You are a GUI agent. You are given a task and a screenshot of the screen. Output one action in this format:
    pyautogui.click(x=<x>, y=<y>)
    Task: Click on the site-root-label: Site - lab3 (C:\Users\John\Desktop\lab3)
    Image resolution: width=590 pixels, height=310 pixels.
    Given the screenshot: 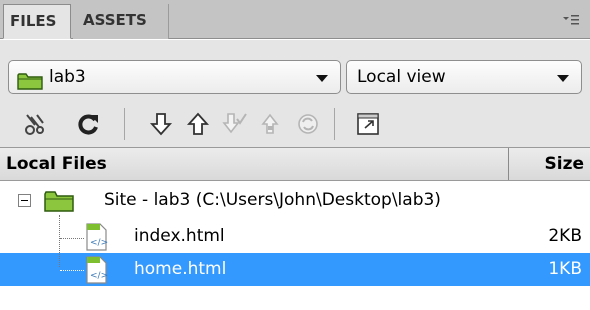 What is the action you would take?
    pyautogui.click(x=272, y=200)
    